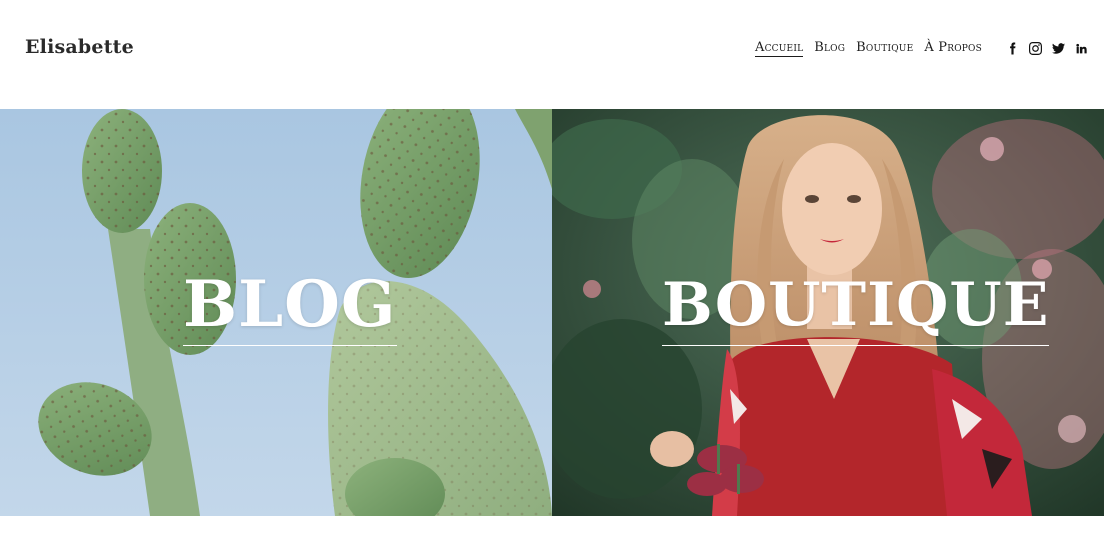 The width and height of the screenshot is (1104, 538). I want to click on boutique-panel-title: BOUTIQUE, so click(856, 307).